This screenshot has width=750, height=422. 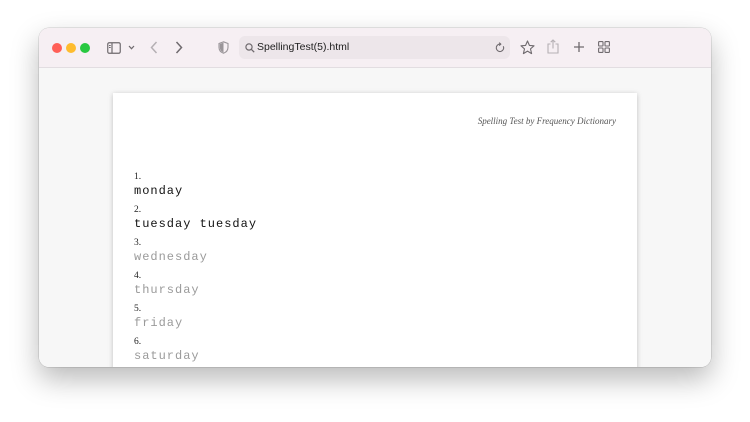 I want to click on sidebar-icon, so click(x=114, y=47).